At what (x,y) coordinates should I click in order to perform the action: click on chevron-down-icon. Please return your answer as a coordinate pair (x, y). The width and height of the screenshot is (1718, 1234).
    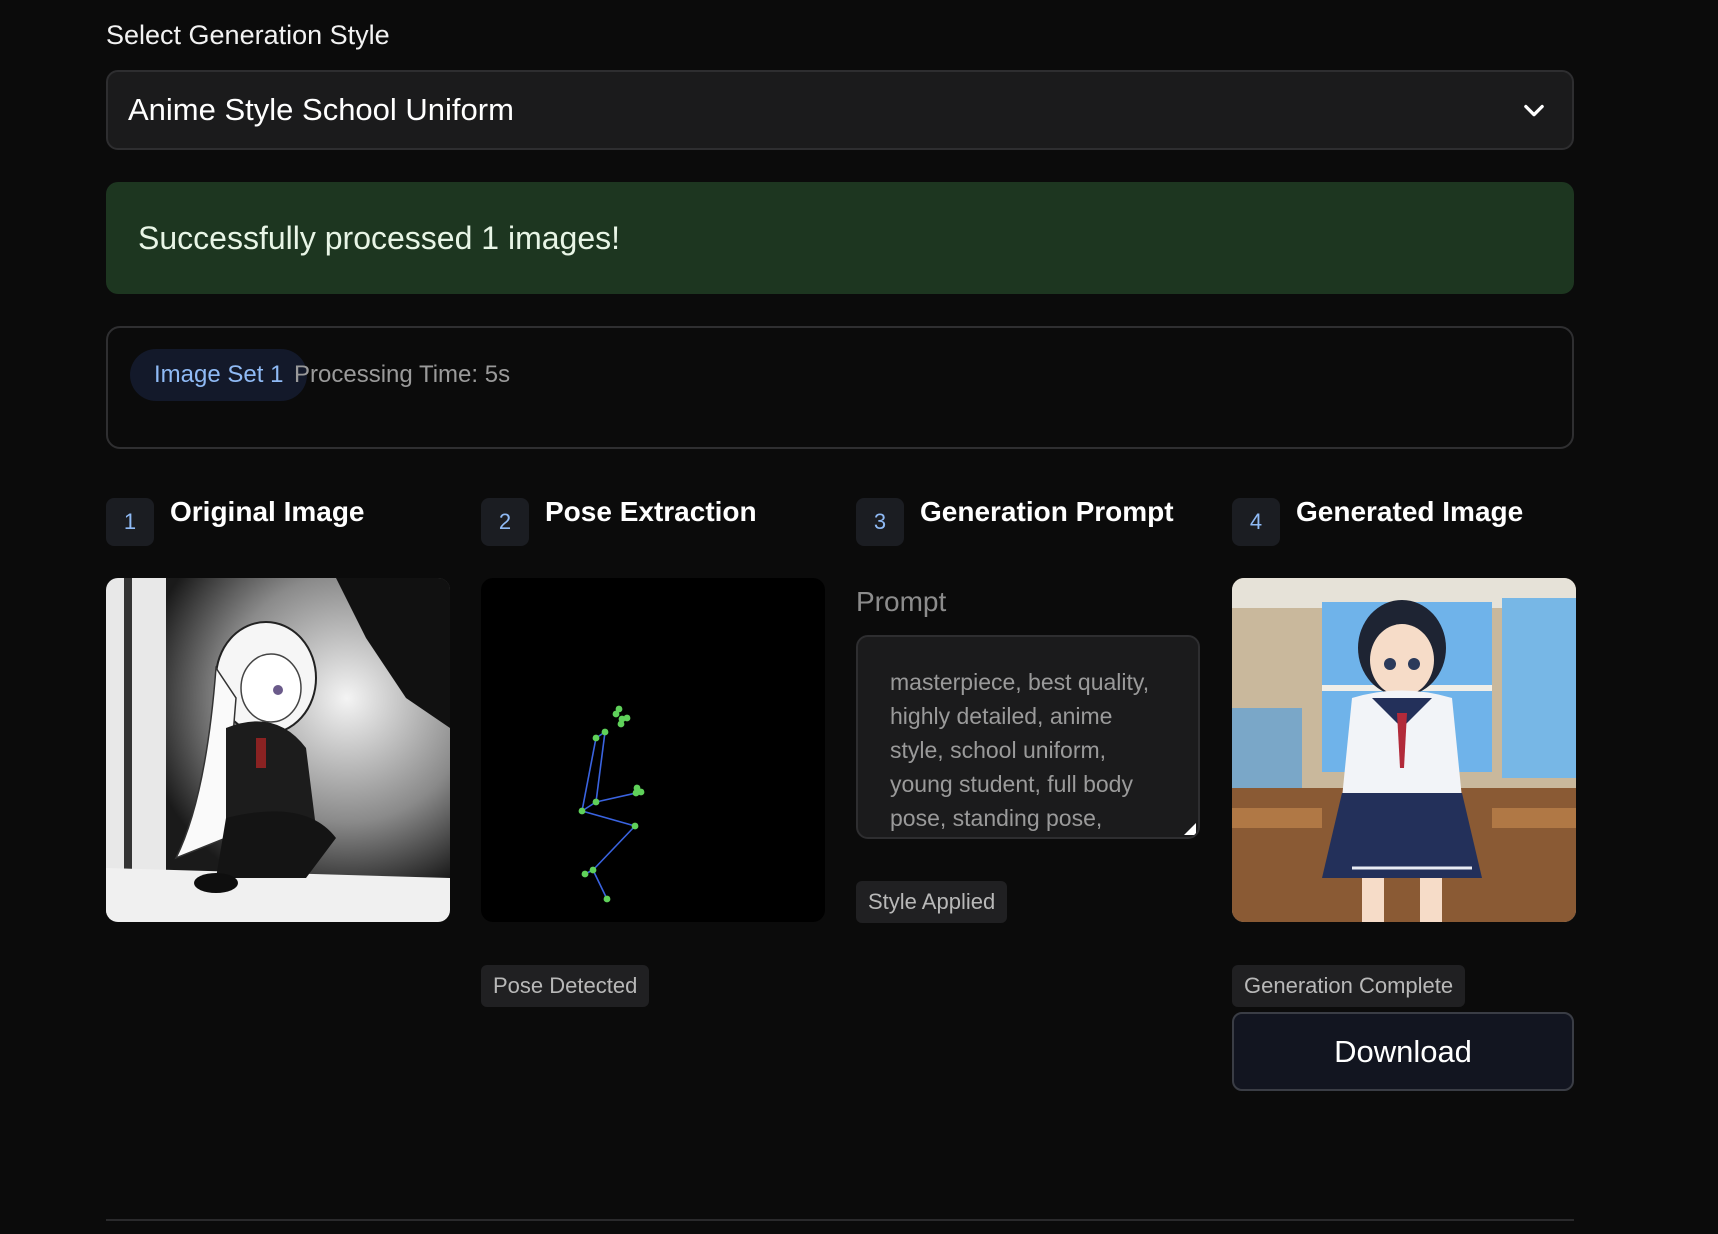
    Looking at the image, I should click on (1534, 110).